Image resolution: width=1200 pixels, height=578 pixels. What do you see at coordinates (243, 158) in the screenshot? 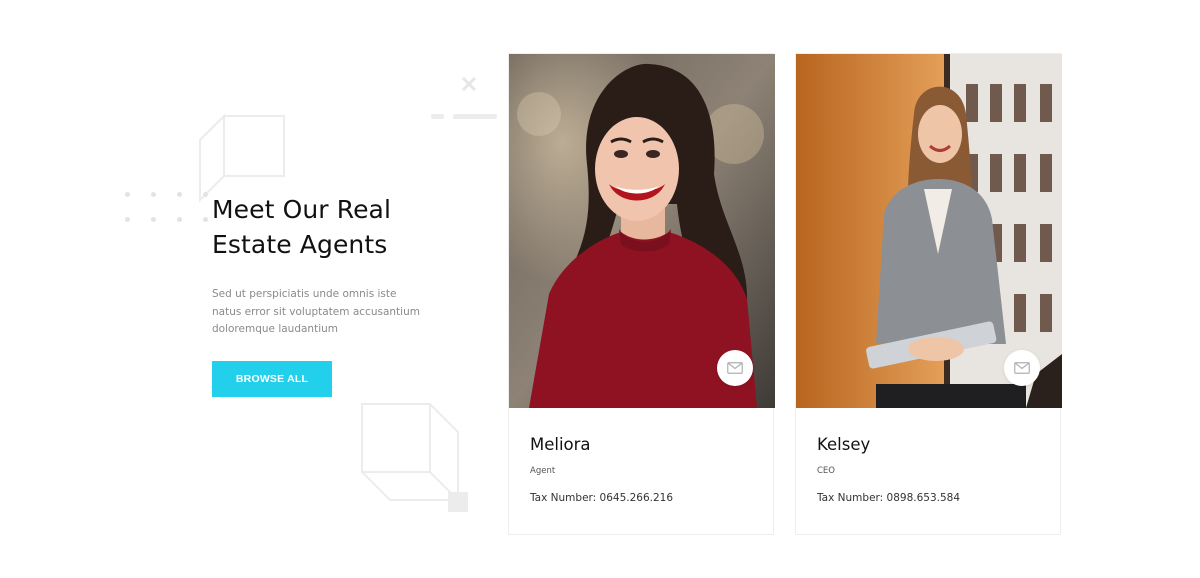
I see `decorative-cube-top` at bounding box center [243, 158].